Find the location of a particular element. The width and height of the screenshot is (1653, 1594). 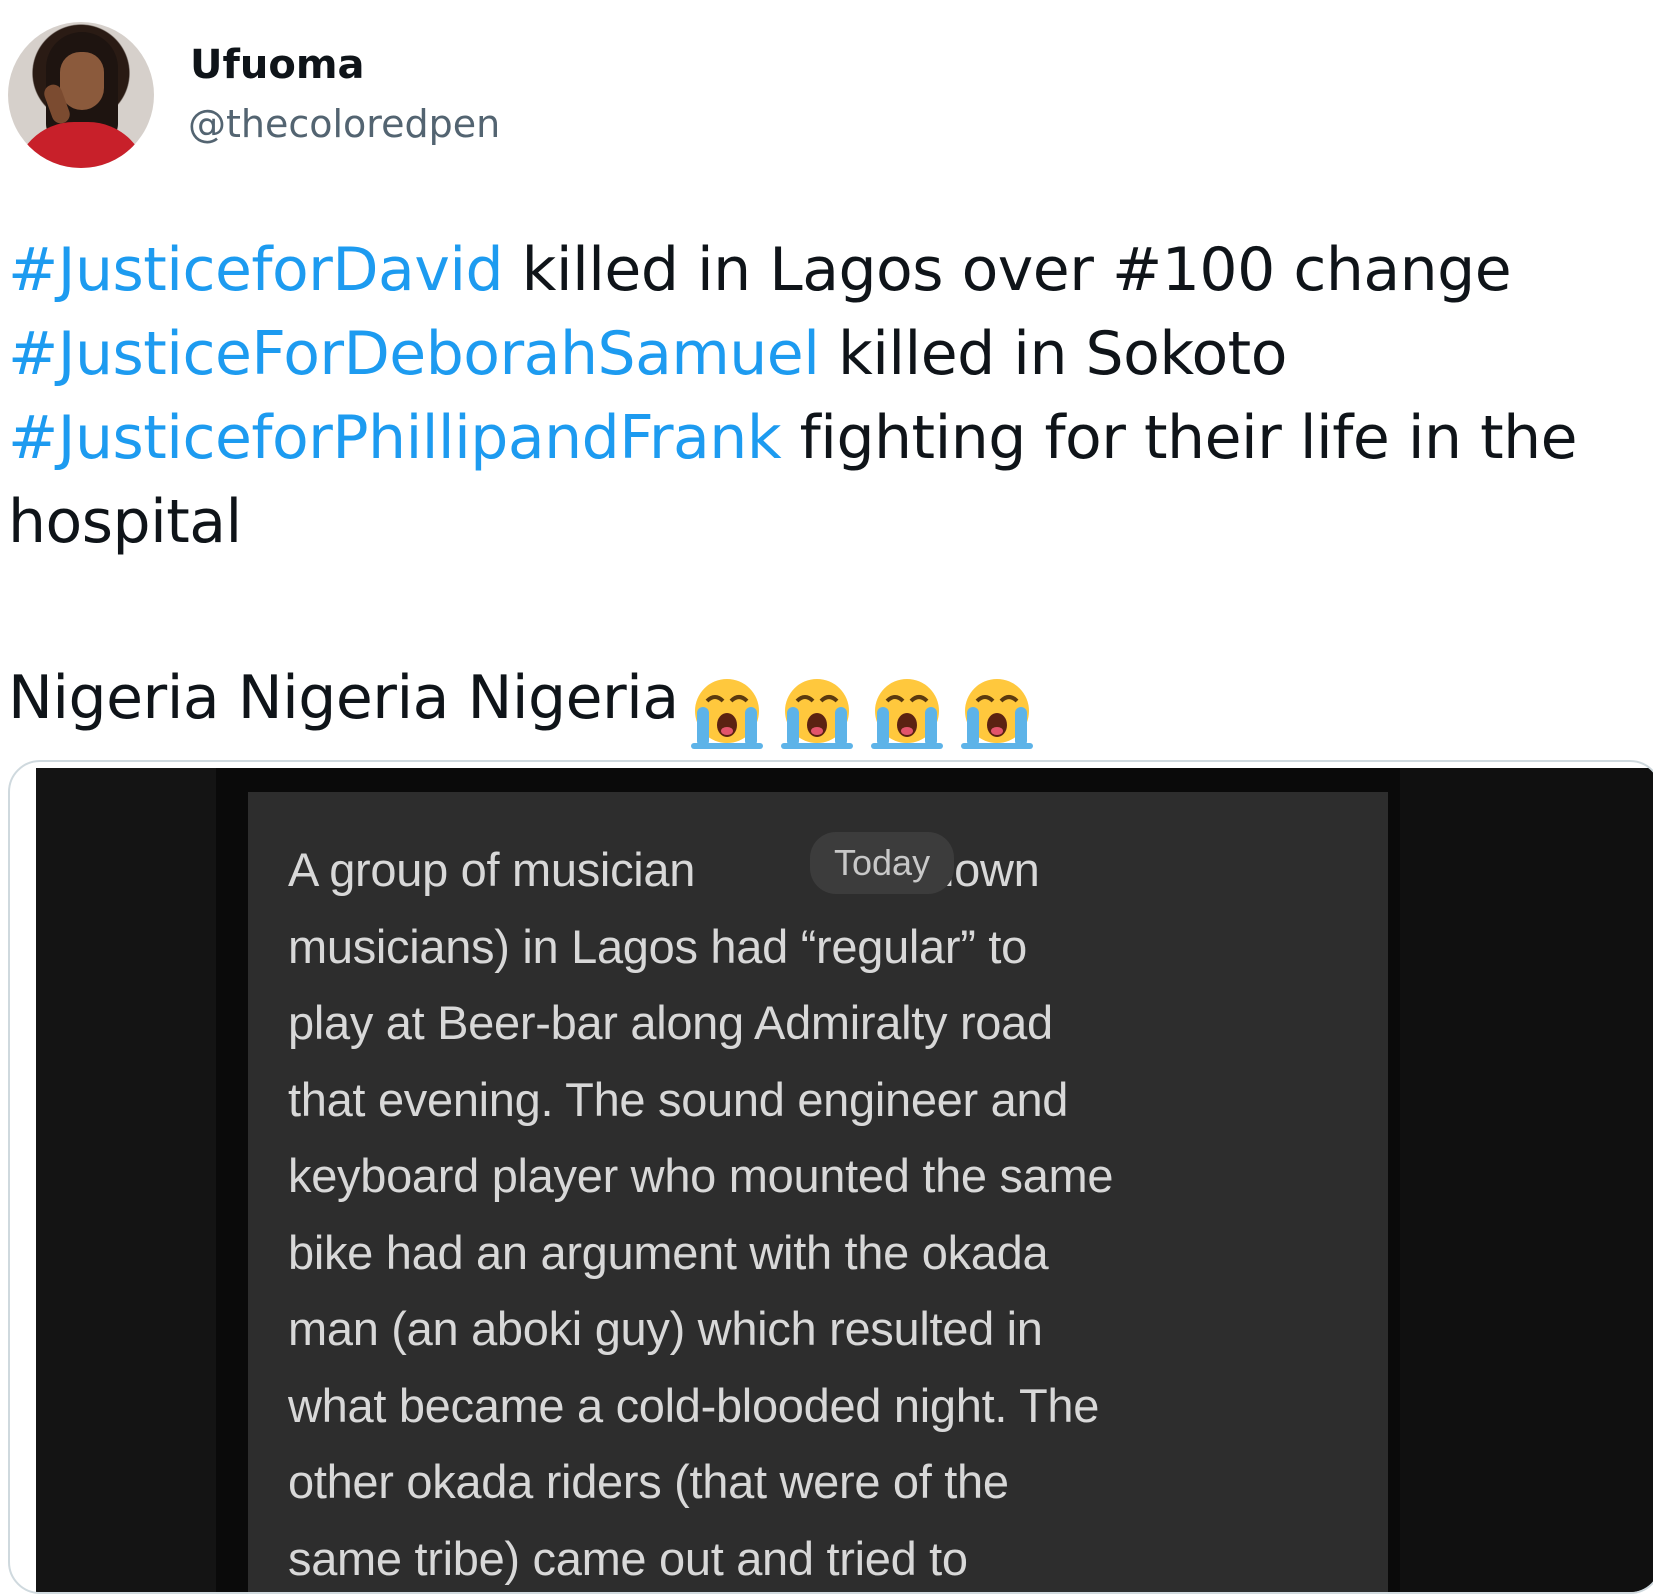

message-line: man (an aboki guy) which resulted in is located at coordinates (828, 1329).